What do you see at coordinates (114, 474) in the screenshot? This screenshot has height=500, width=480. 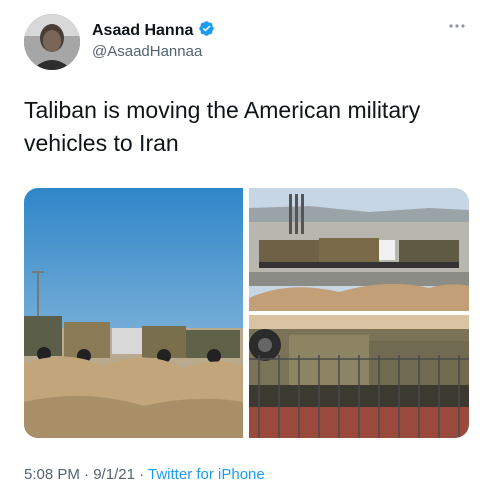 I see `tweet-date: 9/1/21` at bounding box center [114, 474].